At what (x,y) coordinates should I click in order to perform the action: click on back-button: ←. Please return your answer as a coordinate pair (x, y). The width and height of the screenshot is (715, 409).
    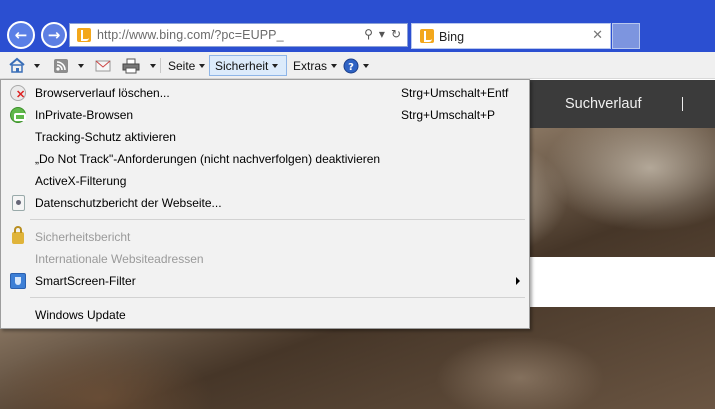
    Looking at the image, I should click on (21, 35).